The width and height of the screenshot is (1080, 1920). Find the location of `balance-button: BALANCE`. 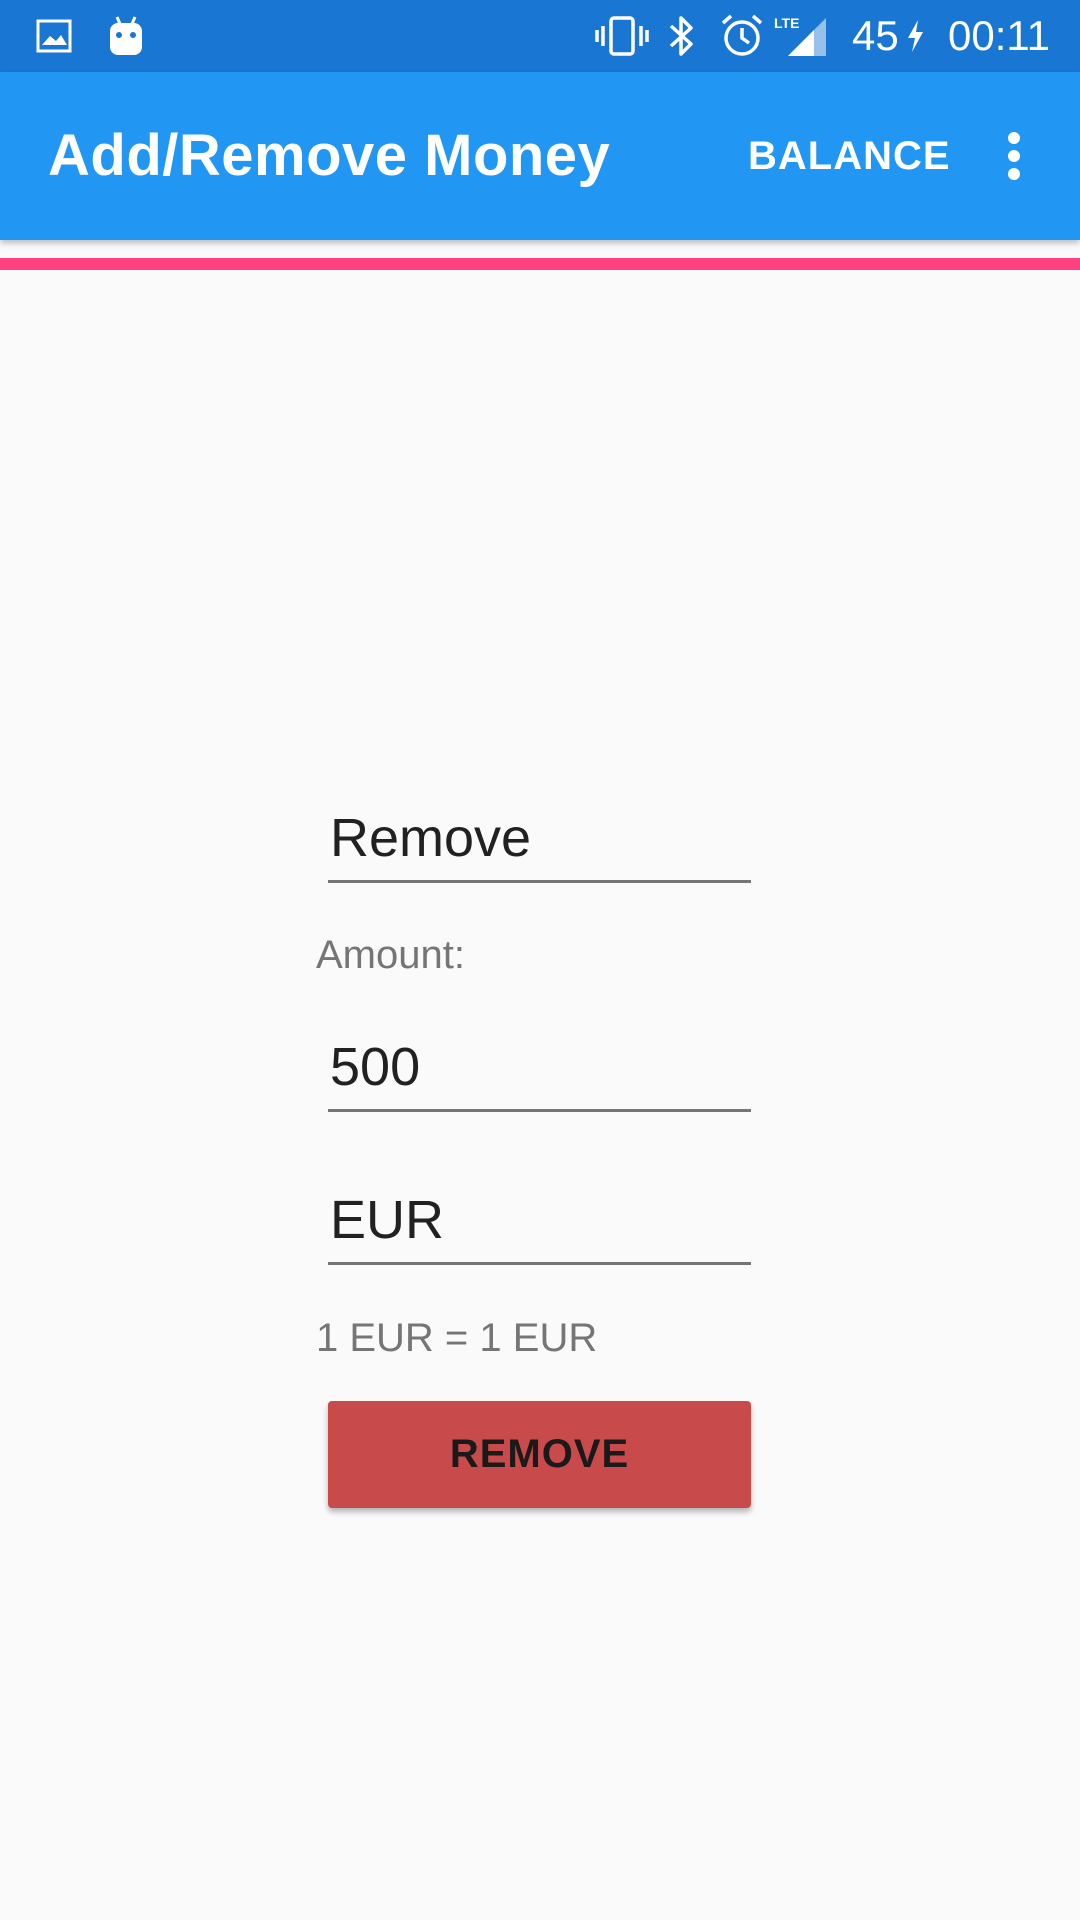

balance-button: BALANCE is located at coordinates (849, 156).